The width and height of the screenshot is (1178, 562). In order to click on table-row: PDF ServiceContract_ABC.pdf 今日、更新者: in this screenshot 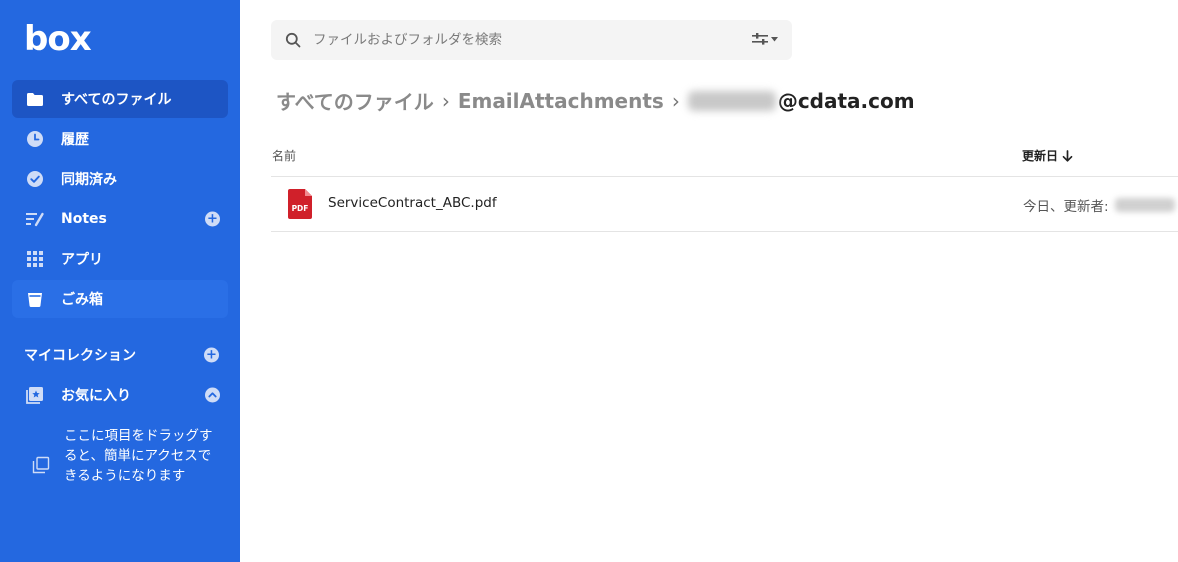, I will do `click(724, 204)`.